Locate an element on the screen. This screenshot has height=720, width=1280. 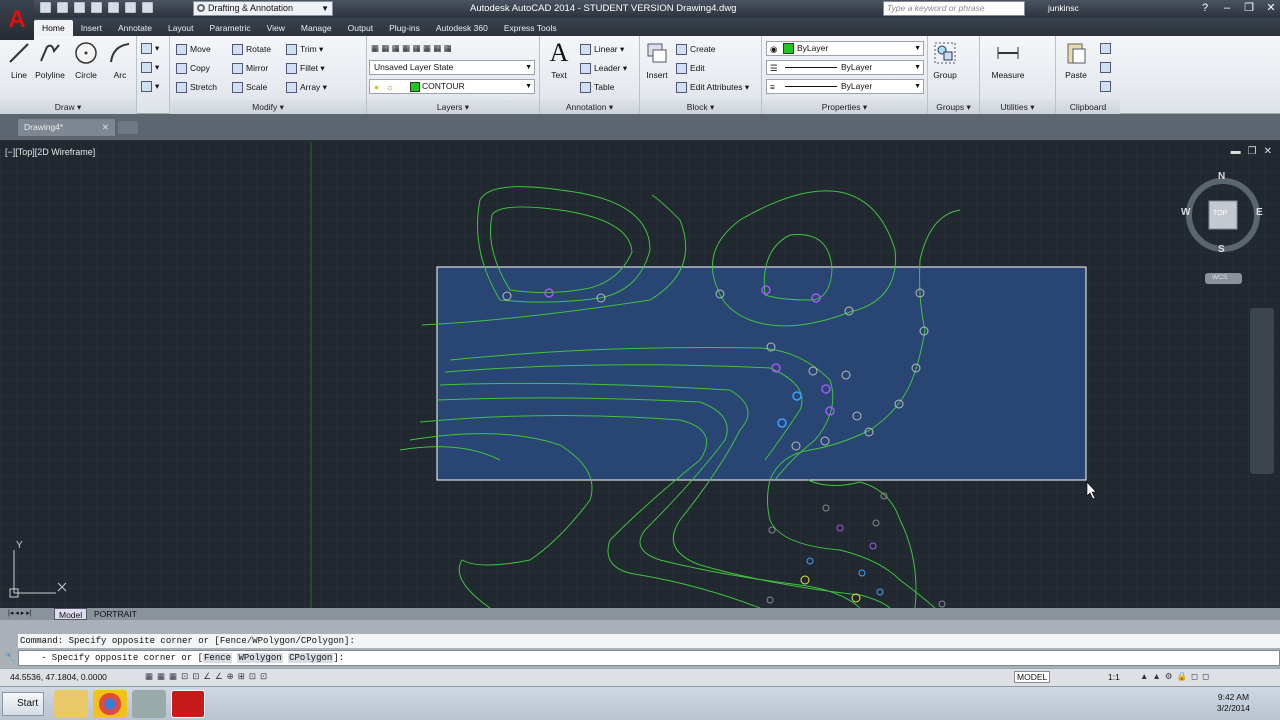
viewcube-top-face: TOP is located at coordinates (1220, 213).